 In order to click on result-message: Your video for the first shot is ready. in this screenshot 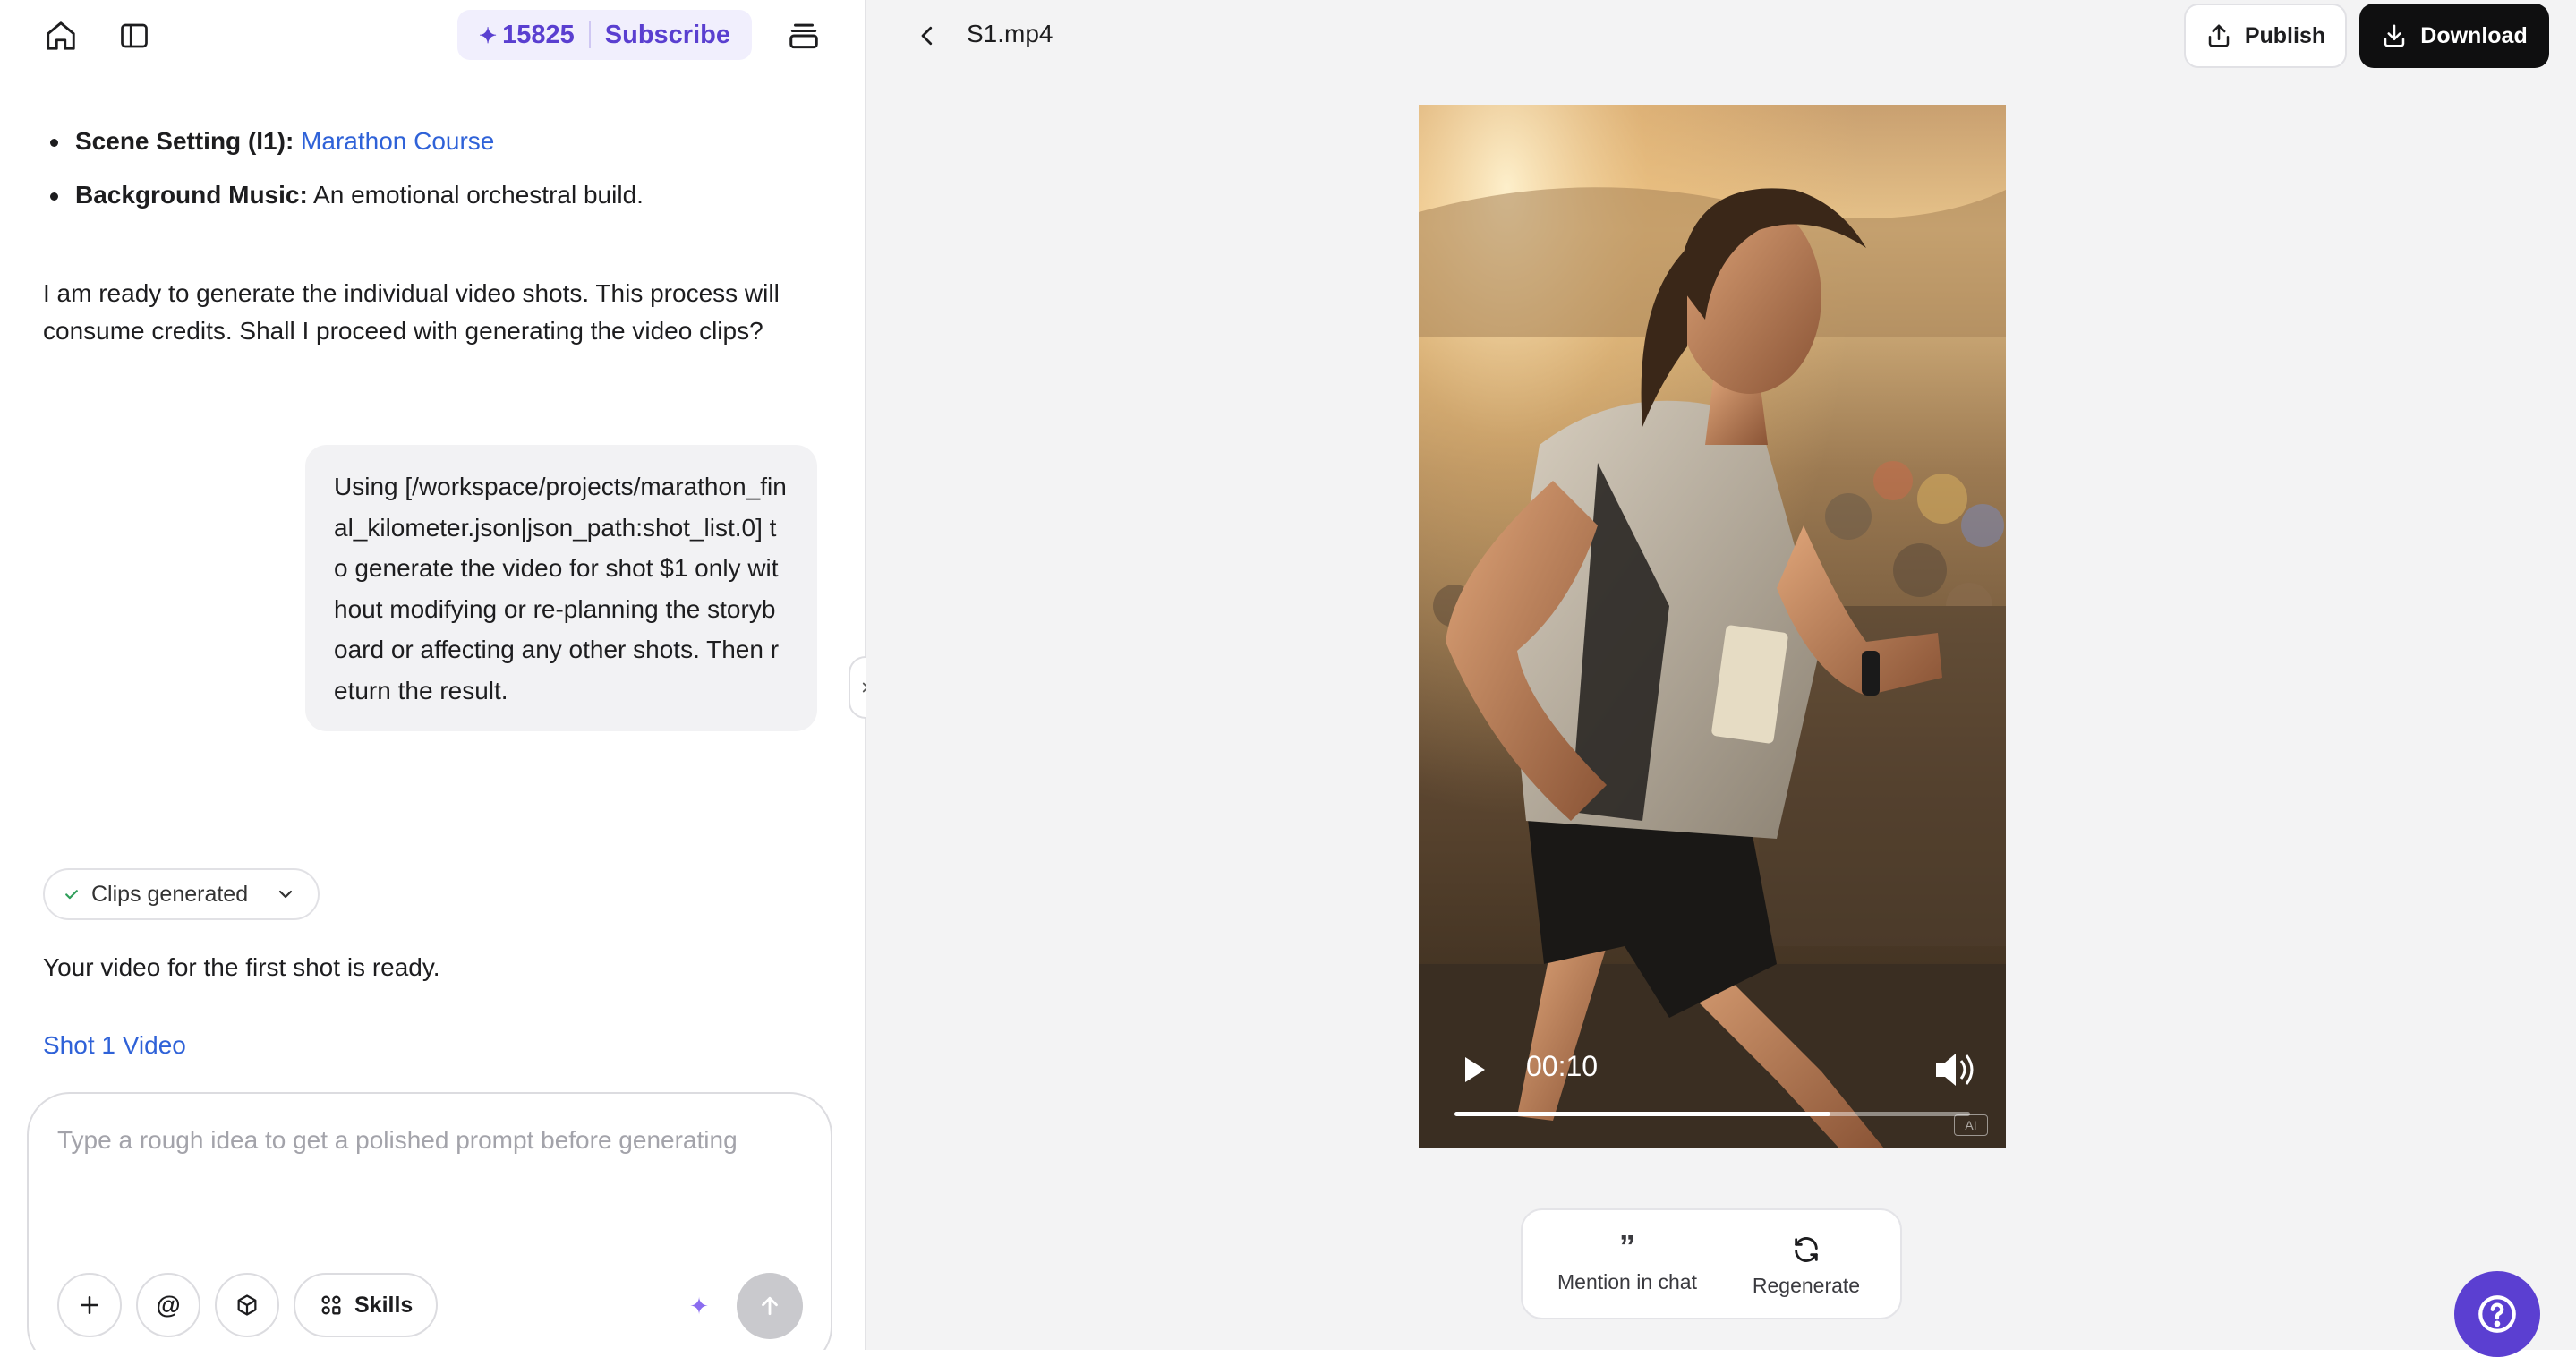, I will do `click(241, 967)`.